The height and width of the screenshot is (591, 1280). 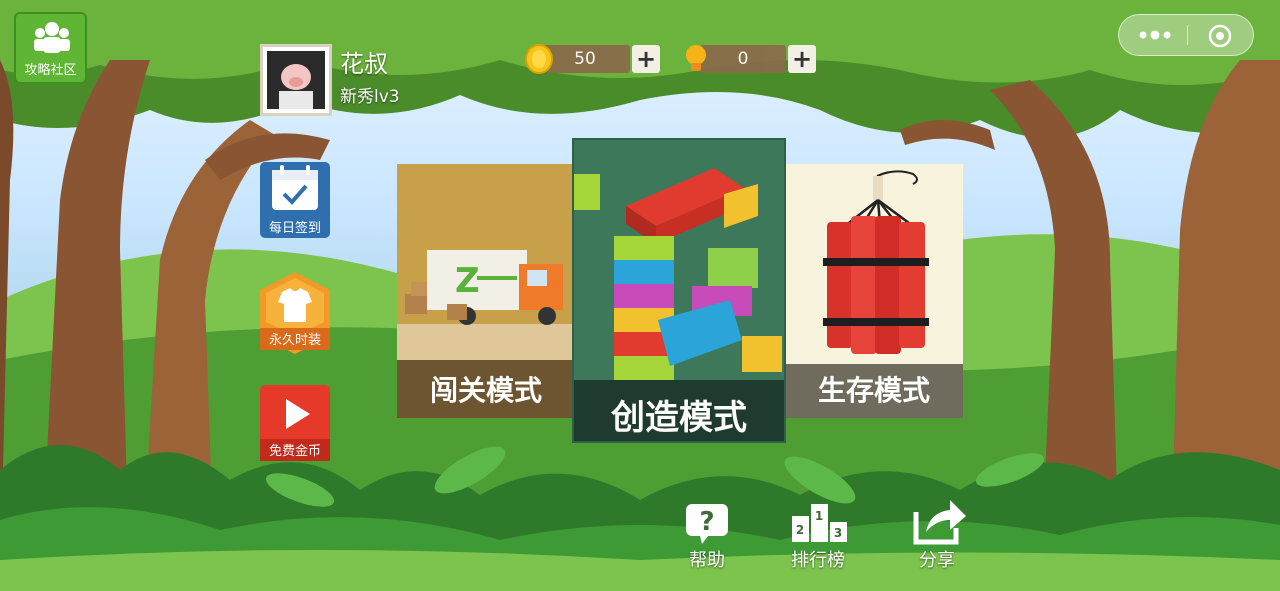 What do you see at coordinates (364, 64) in the screenshot?
I see `player-name: 花叔` at bounding box center [364, 64].